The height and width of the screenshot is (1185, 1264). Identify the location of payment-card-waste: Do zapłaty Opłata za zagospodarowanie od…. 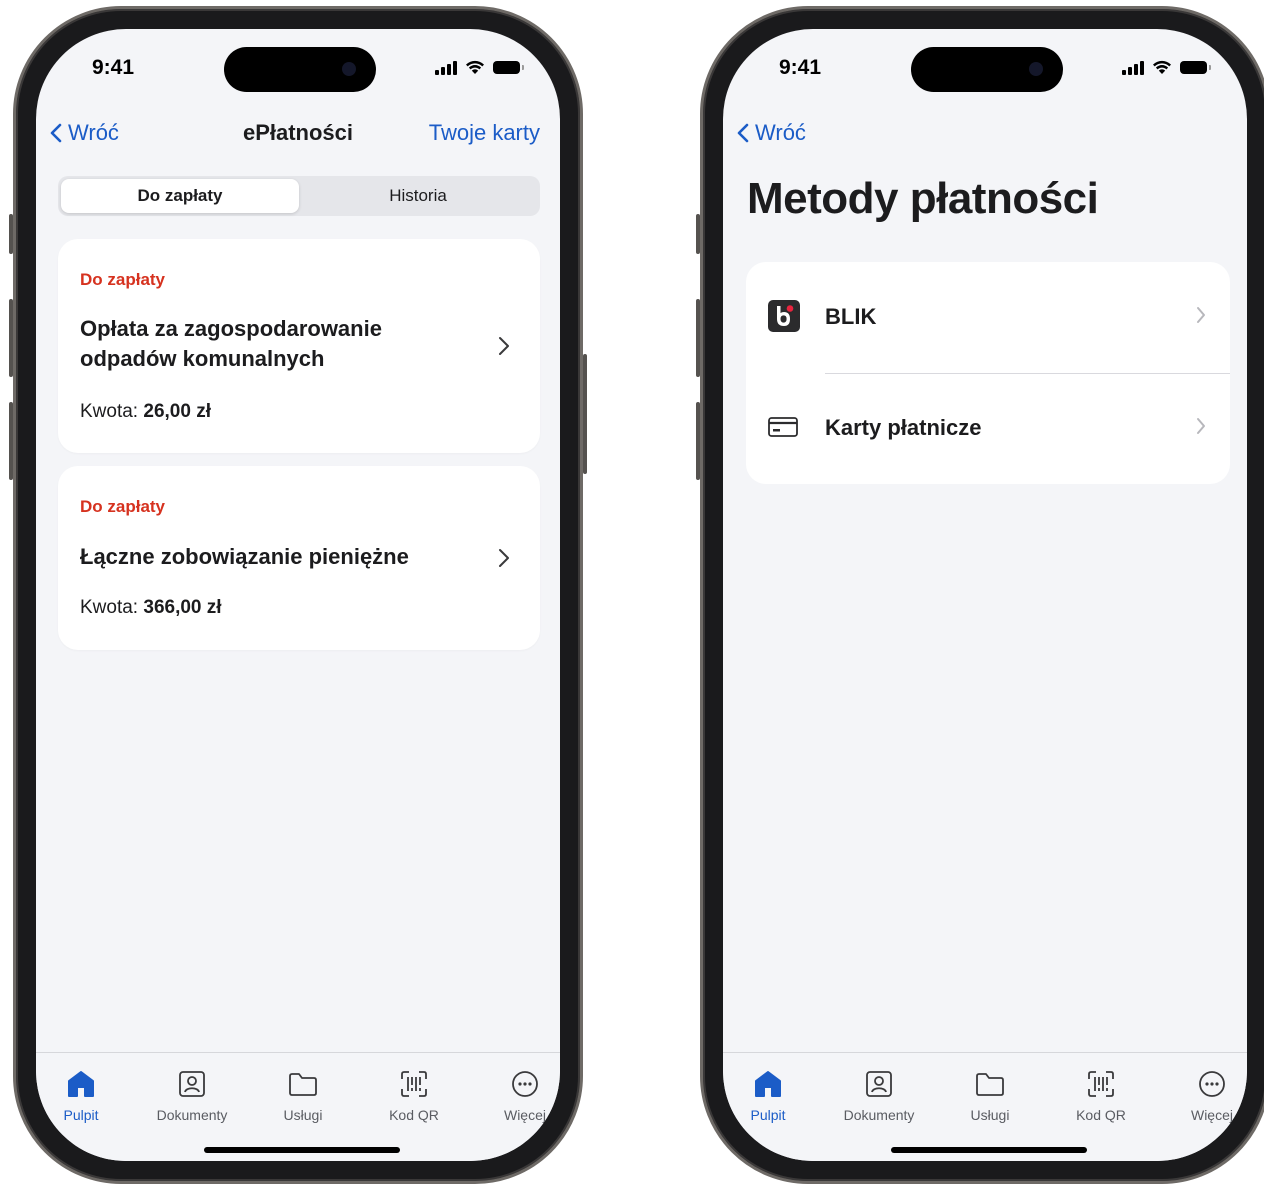
(299, 346).